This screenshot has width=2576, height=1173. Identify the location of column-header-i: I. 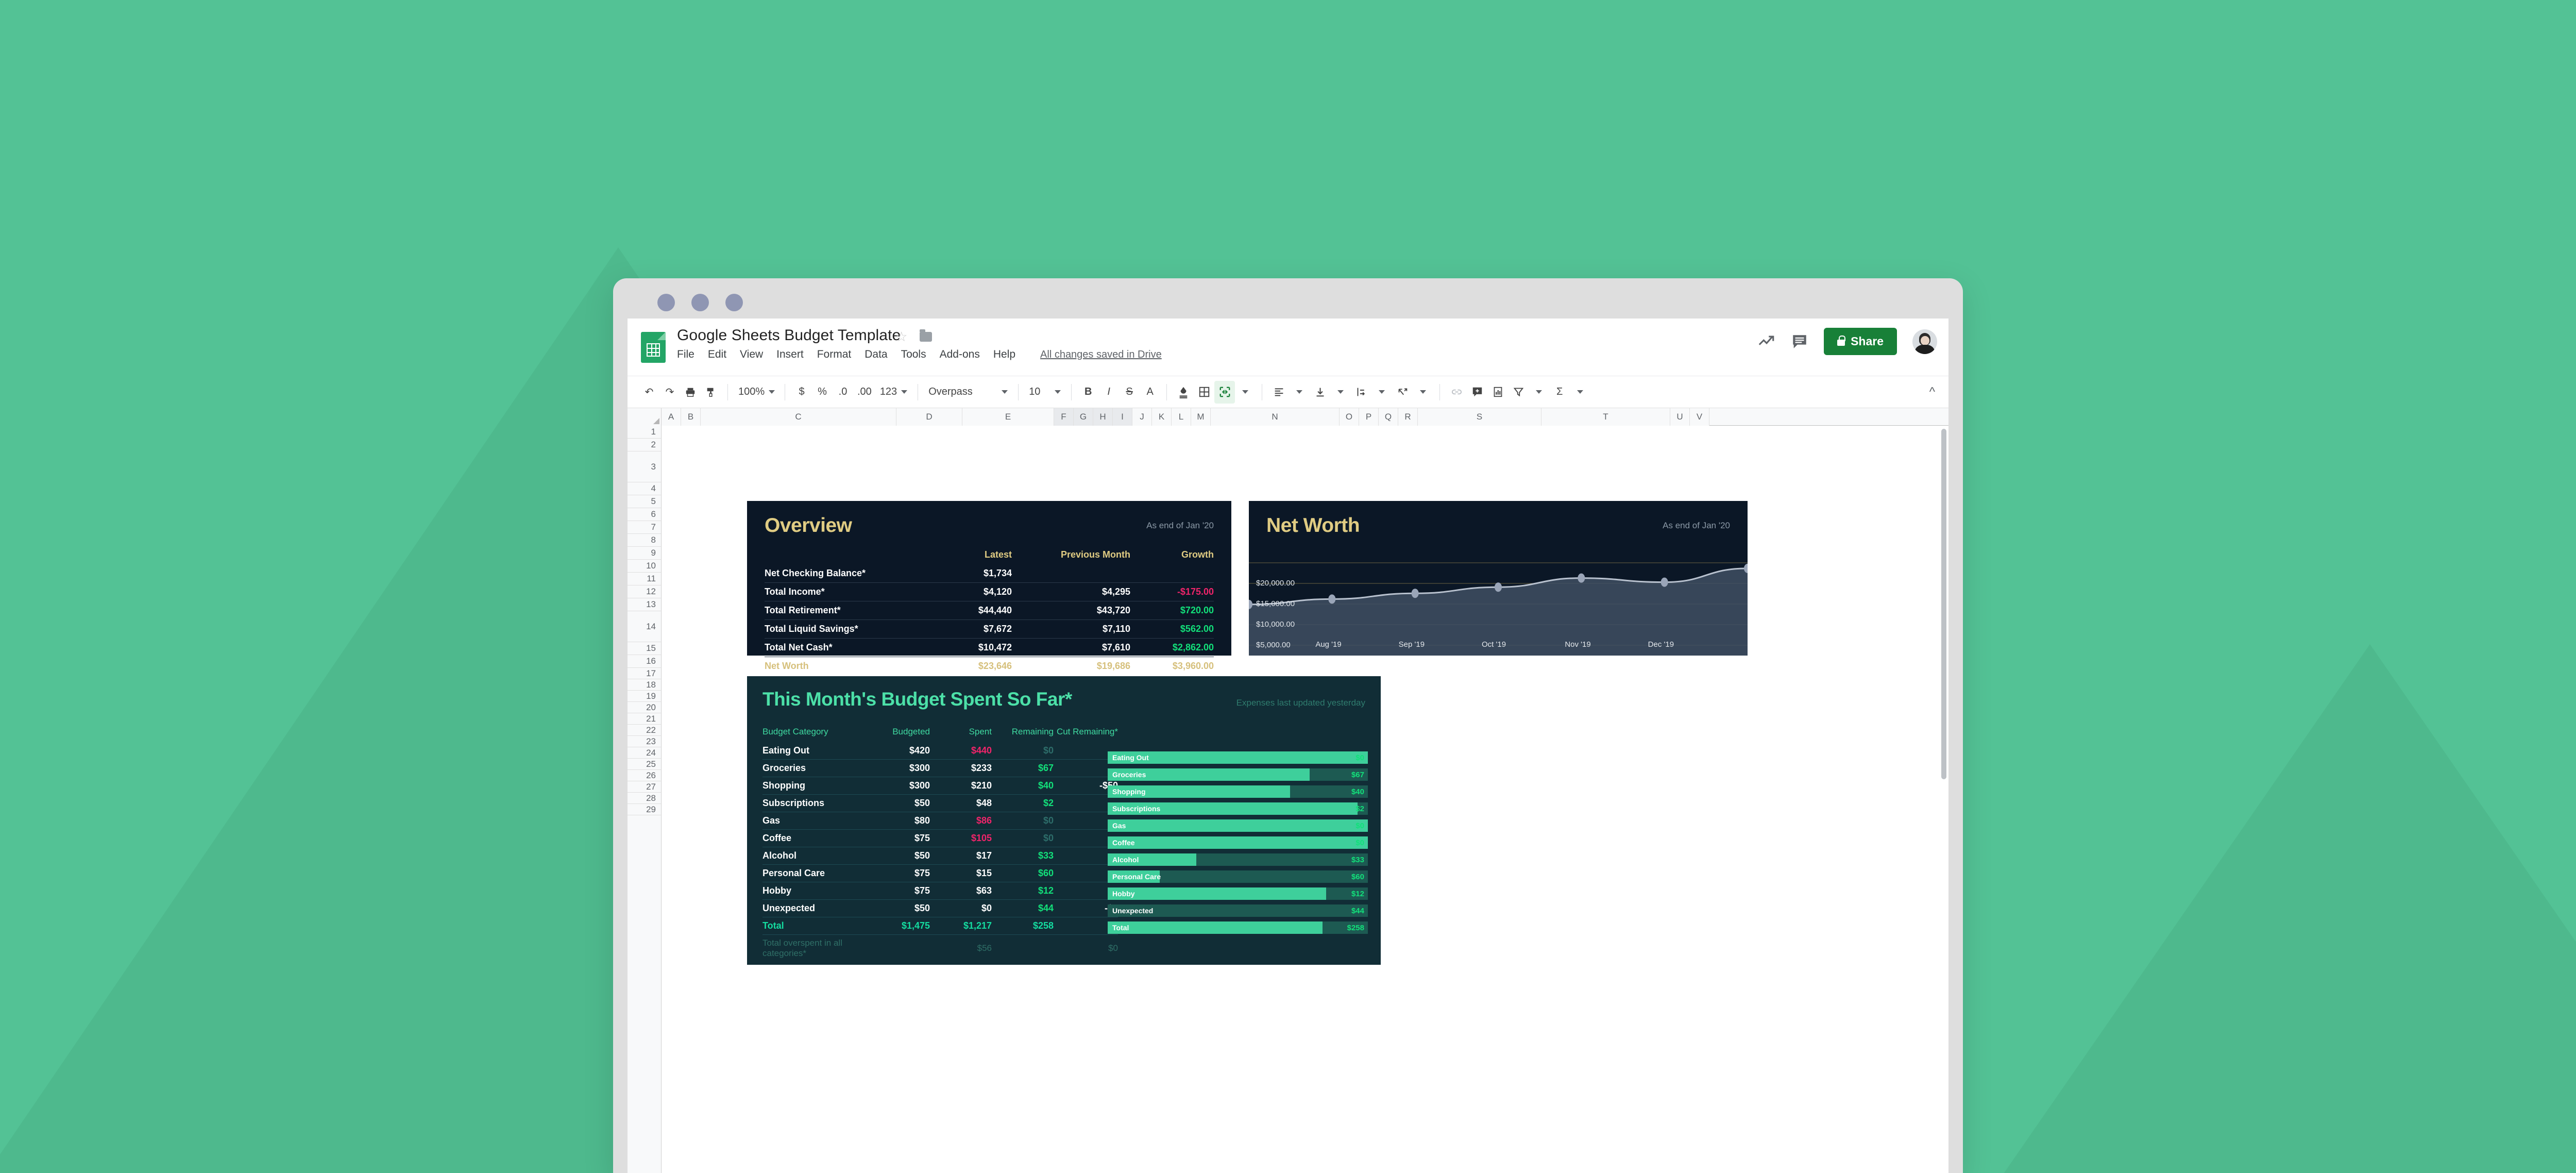
(1122, 417).